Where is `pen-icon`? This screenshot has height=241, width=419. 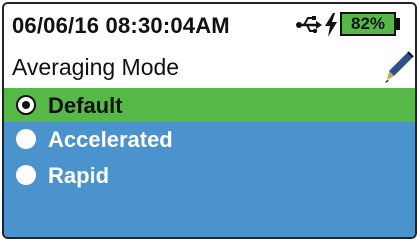 pen-icon is located at coordinates (399, 67).